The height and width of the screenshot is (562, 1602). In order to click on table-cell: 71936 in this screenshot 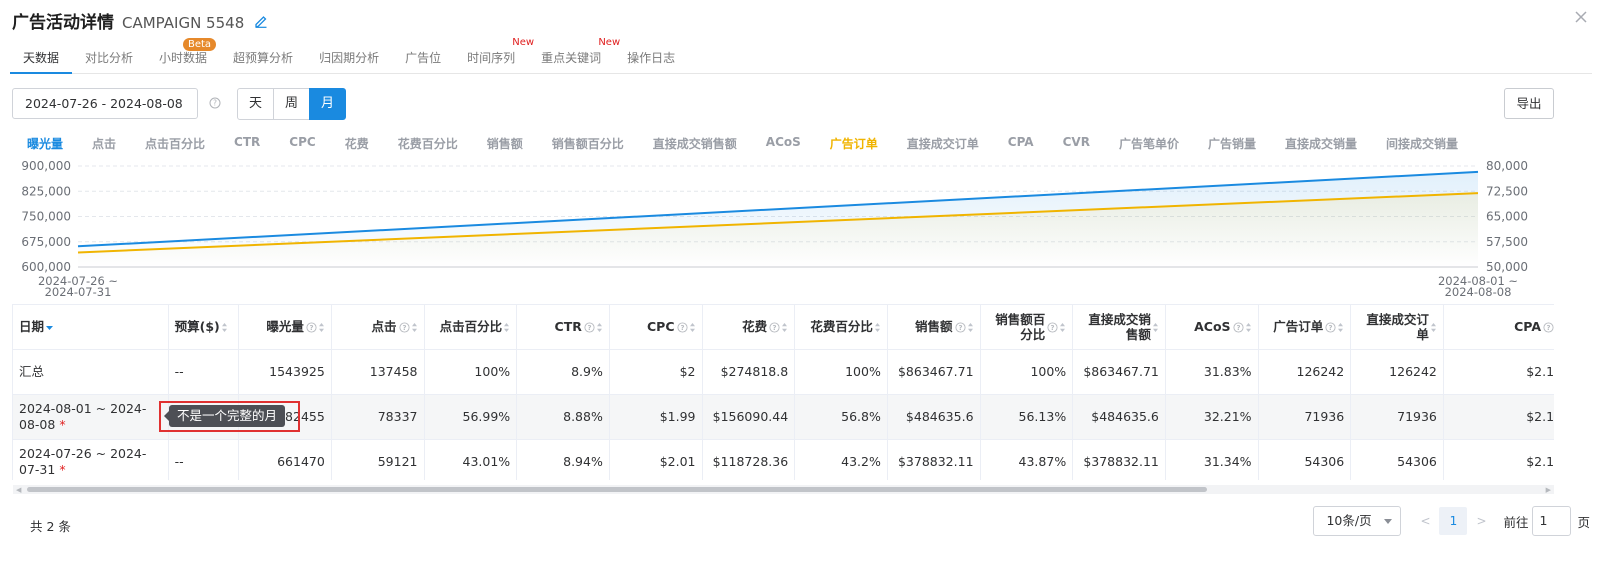, I will do `click(1305, 417)`.